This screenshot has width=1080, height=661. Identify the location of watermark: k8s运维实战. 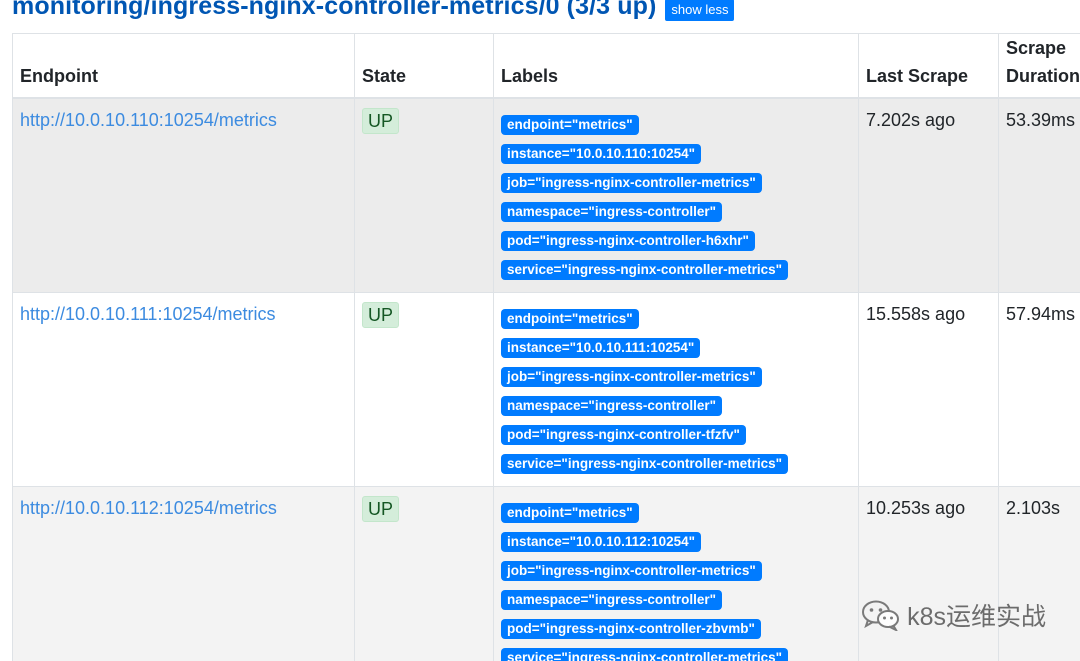
(953, 615).